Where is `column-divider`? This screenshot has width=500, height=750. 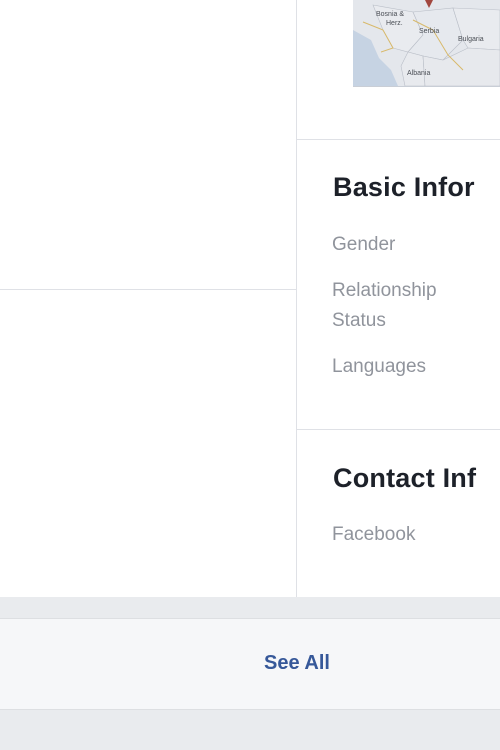
column-divider is located at coordinates (296, 298).